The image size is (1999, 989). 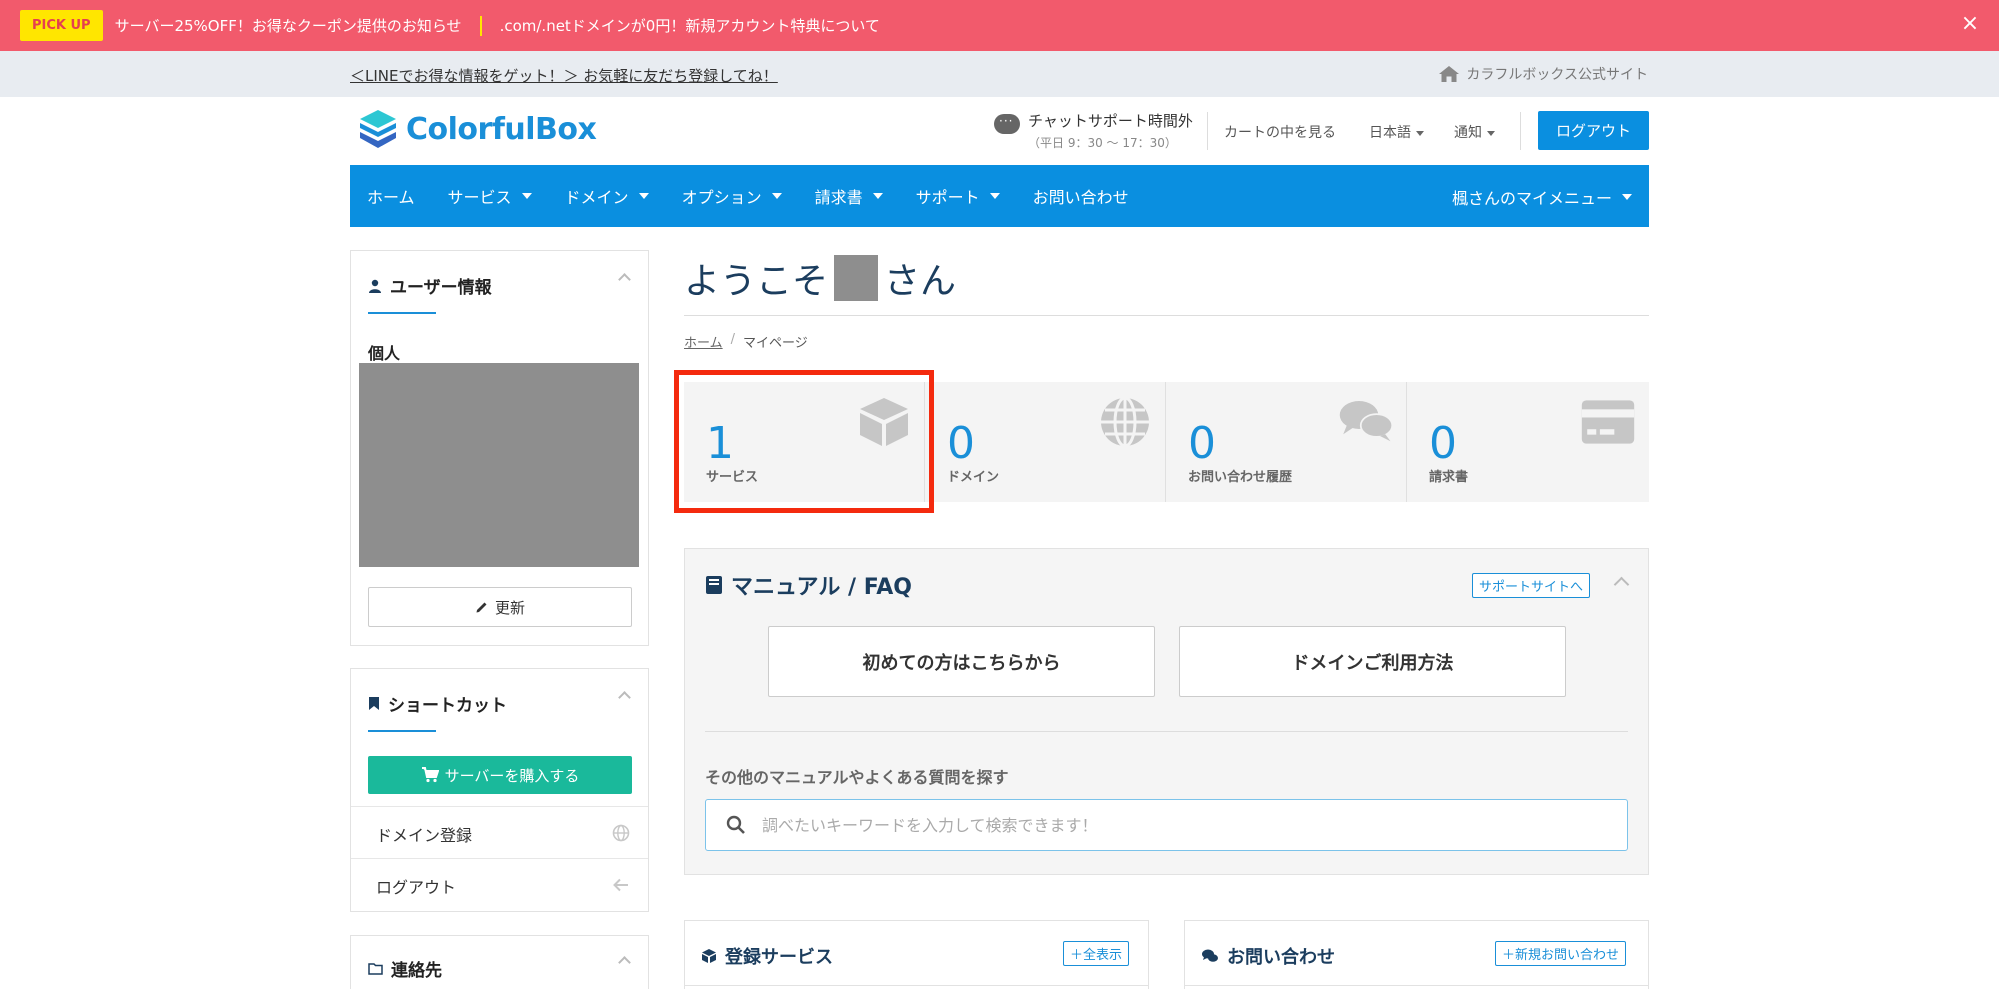 I want to click on official-site-link: カラフルボックス公式サイト, so click(x=1543, y=74).